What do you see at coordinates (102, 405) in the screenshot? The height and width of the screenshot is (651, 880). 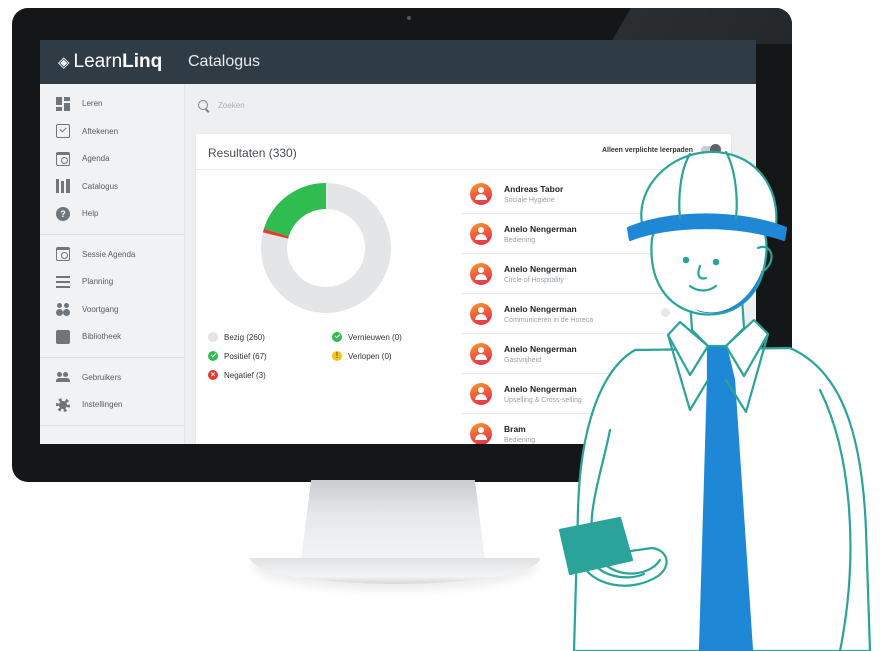 I see `sidebar-item-label: Instellingen` at bounding box center [102, 405].